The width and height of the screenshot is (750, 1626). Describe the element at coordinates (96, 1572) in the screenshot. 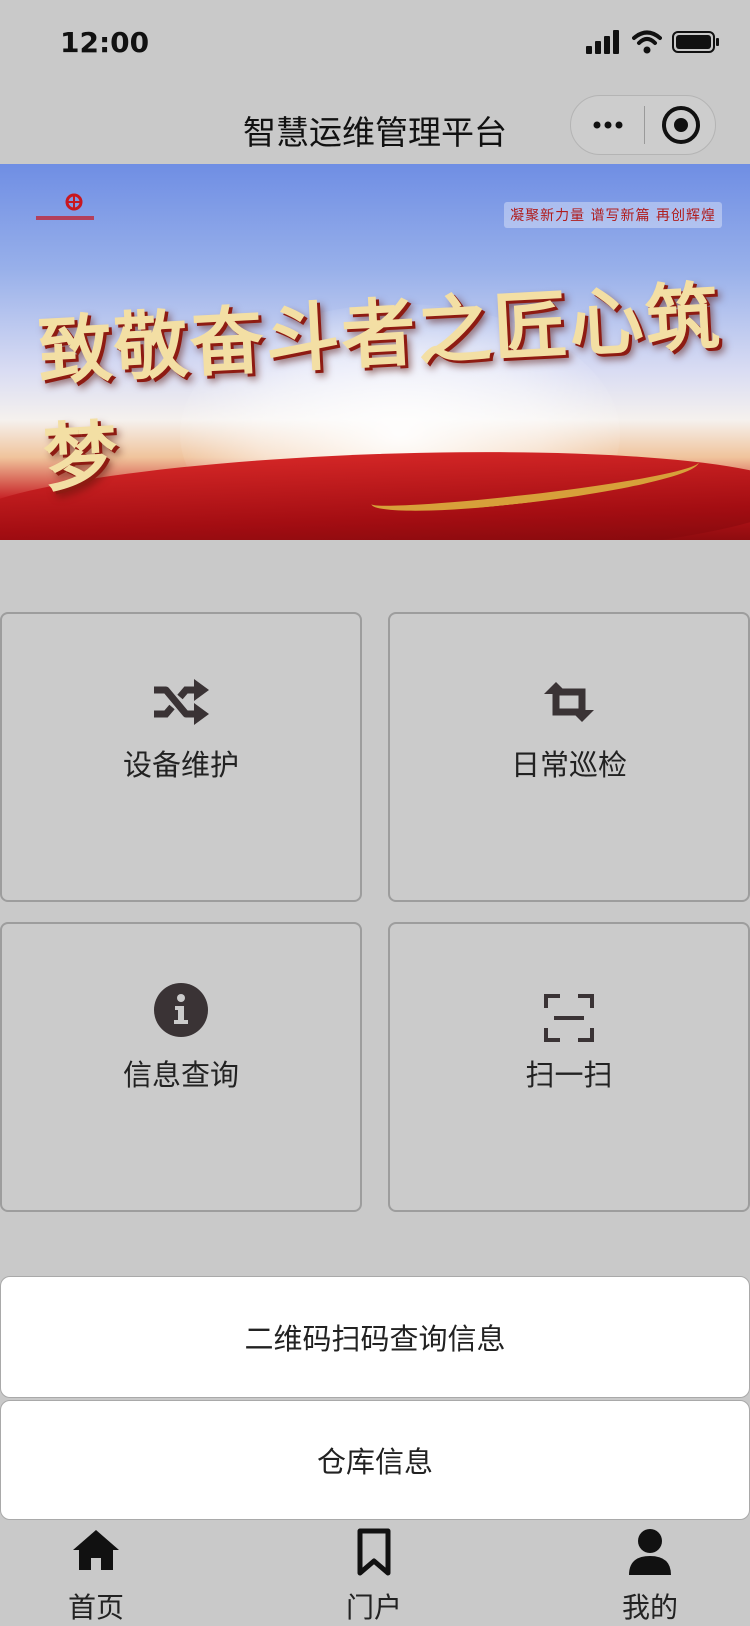

I see `tab-home: 首页` at that location.